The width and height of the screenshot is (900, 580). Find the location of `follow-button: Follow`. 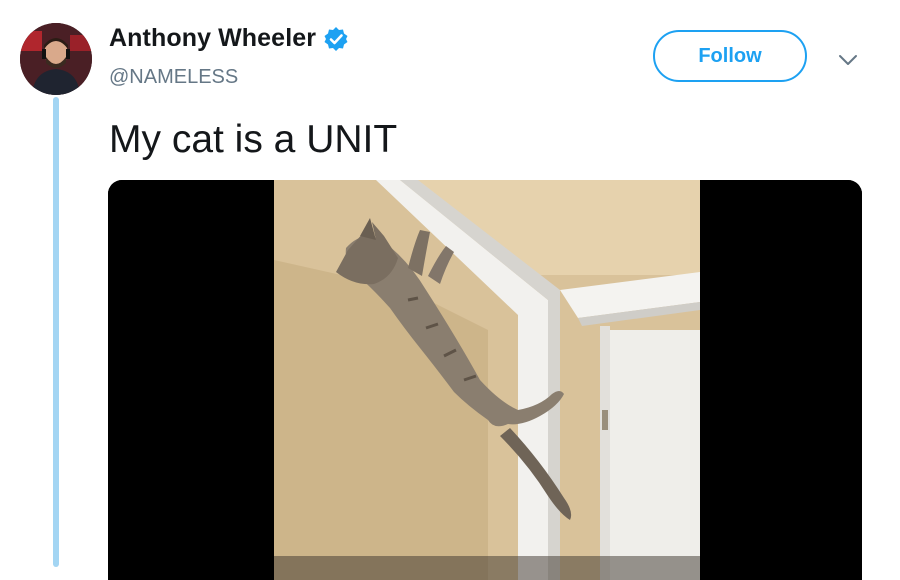

follow-button: Follow is located at coordinates (730, 56).